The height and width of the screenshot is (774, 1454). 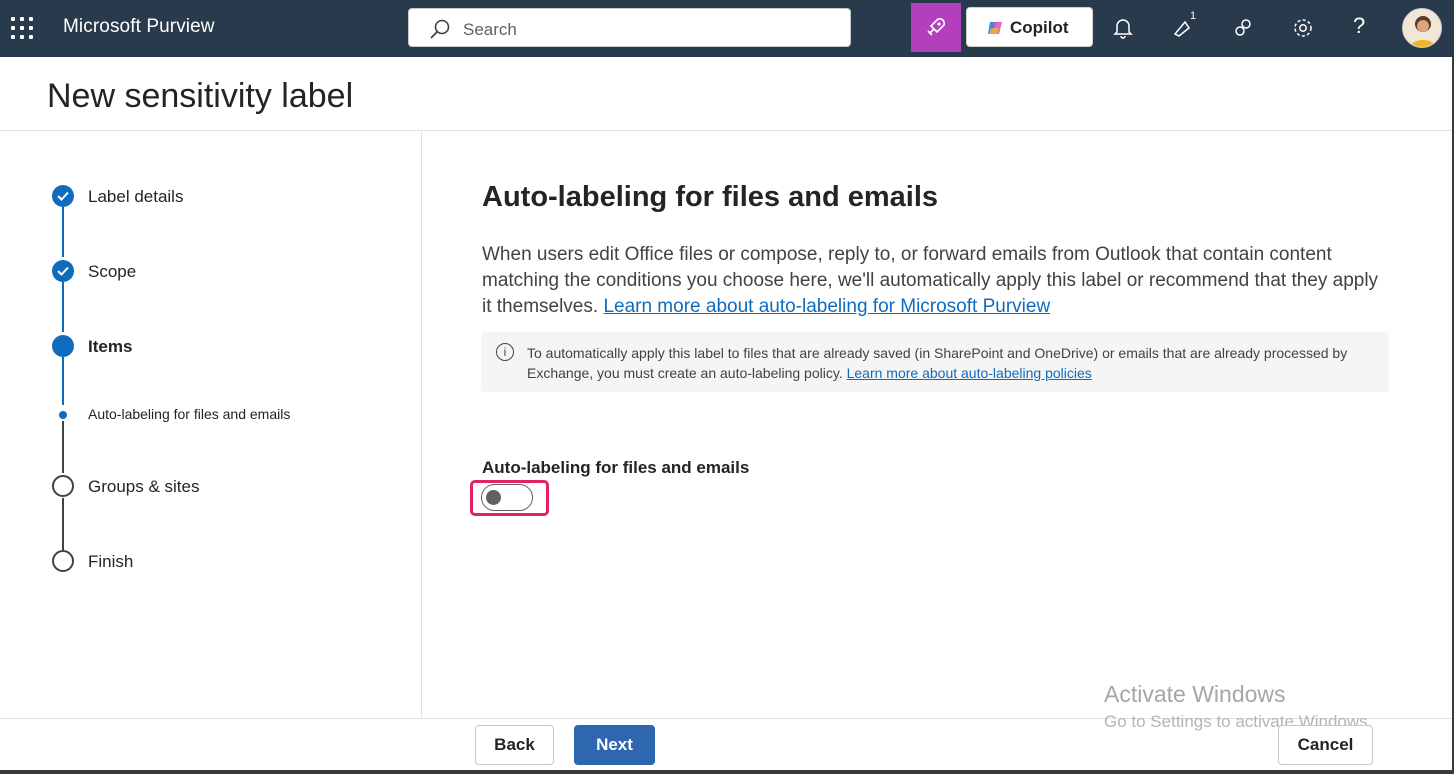 I want to click on gear-icon, so click(x=1303, y=28).